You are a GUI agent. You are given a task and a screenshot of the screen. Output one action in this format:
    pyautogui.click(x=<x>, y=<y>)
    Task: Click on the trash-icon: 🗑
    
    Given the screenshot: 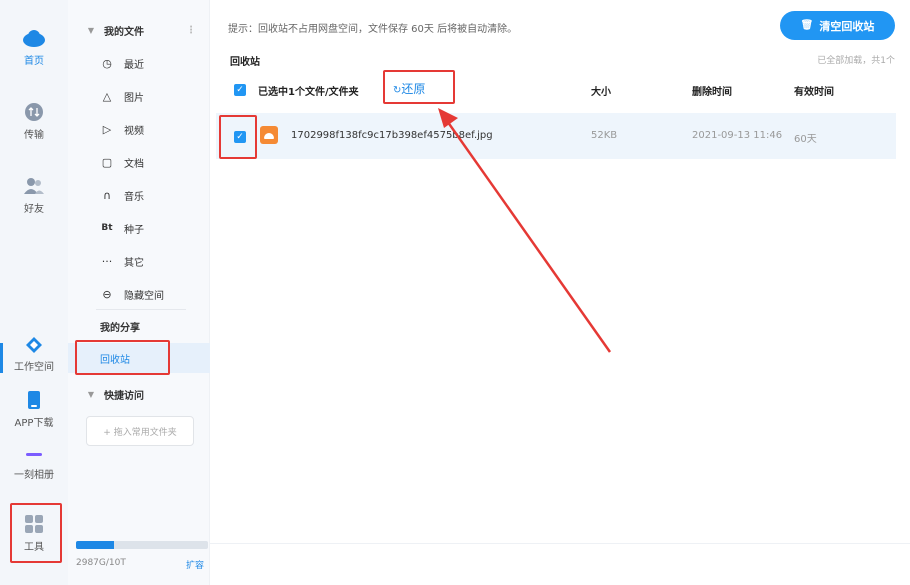 What is the action you would take?
    pyautogui.click(x=807, y=25)
    